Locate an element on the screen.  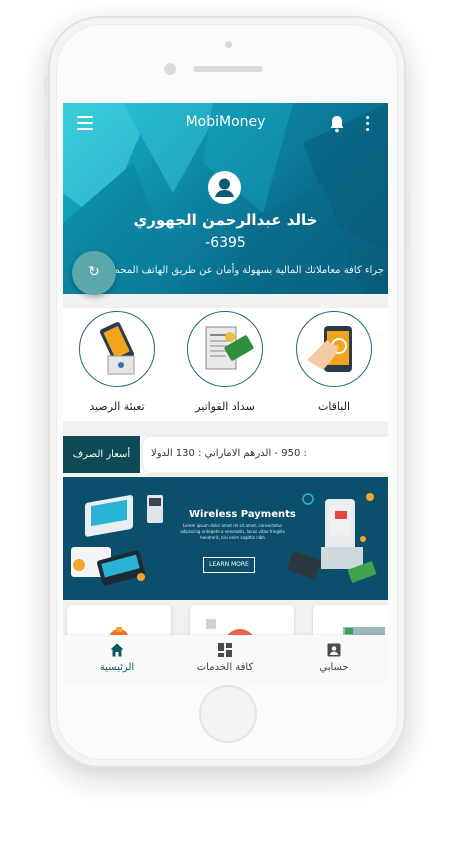
rates-title: أسعار الصرف is located at coordinates (101, 454).